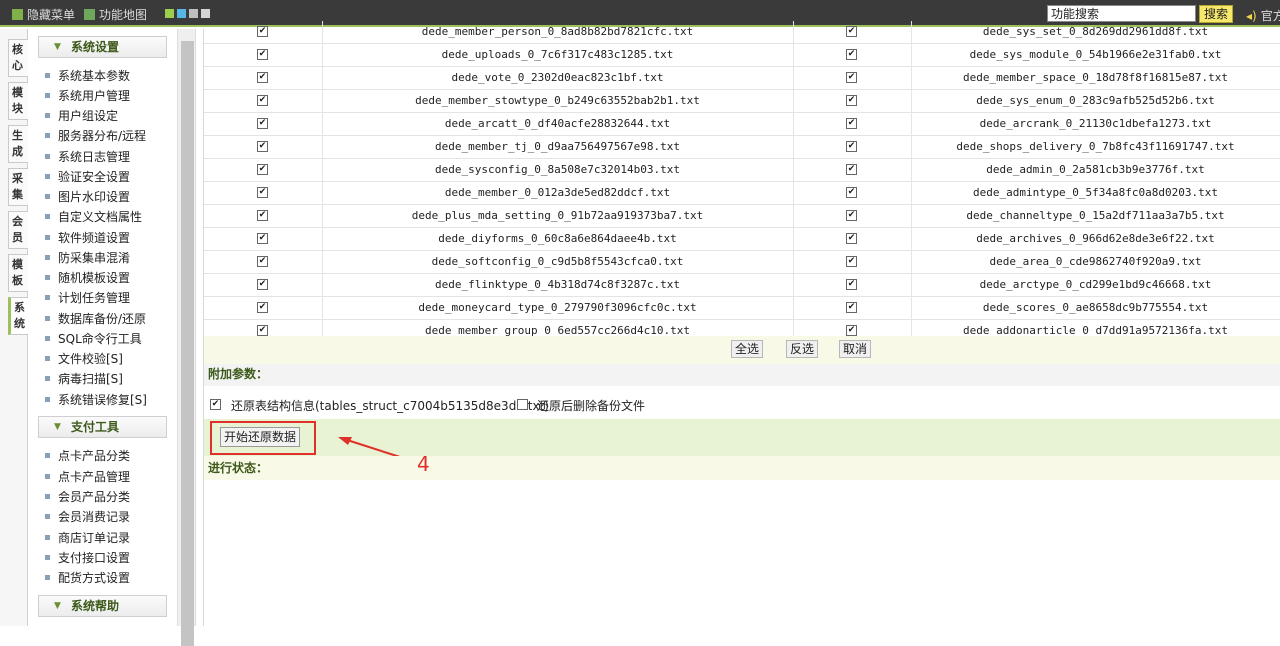 This screenshot has height=646, width=1280. Describe the element at coordinates (87, 95) in the screenshot. I see `sidebar-item: 系统用户管理` at that location.